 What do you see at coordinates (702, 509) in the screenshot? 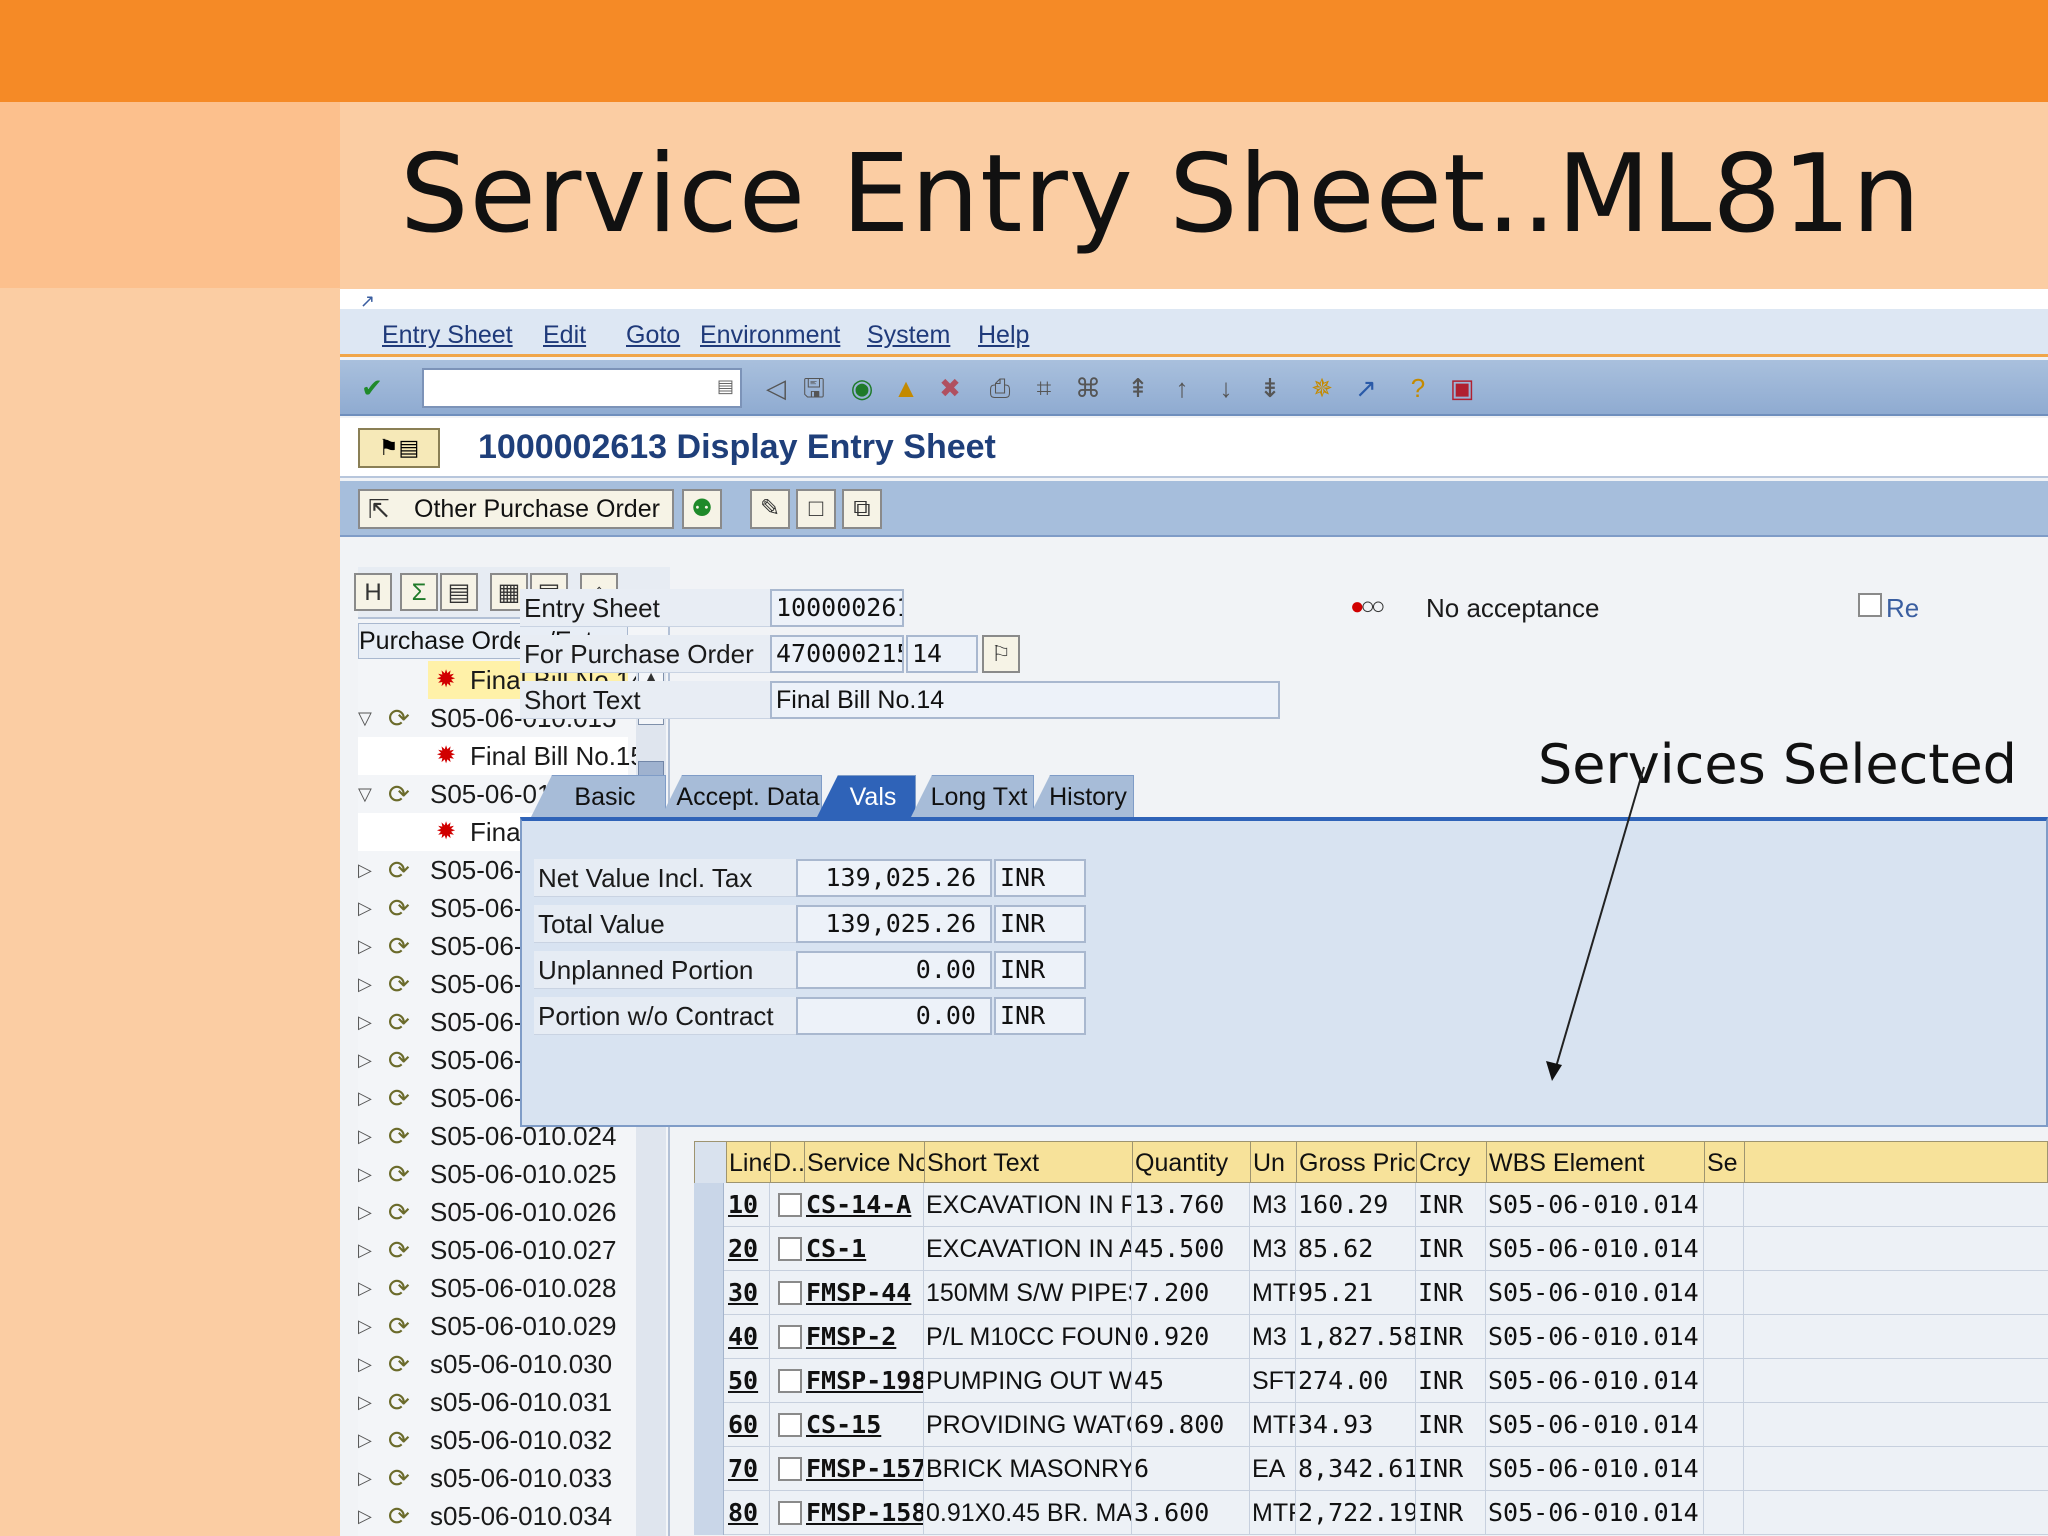
I see `status-lights-button: ⚉` at bounding box center [702, 509].